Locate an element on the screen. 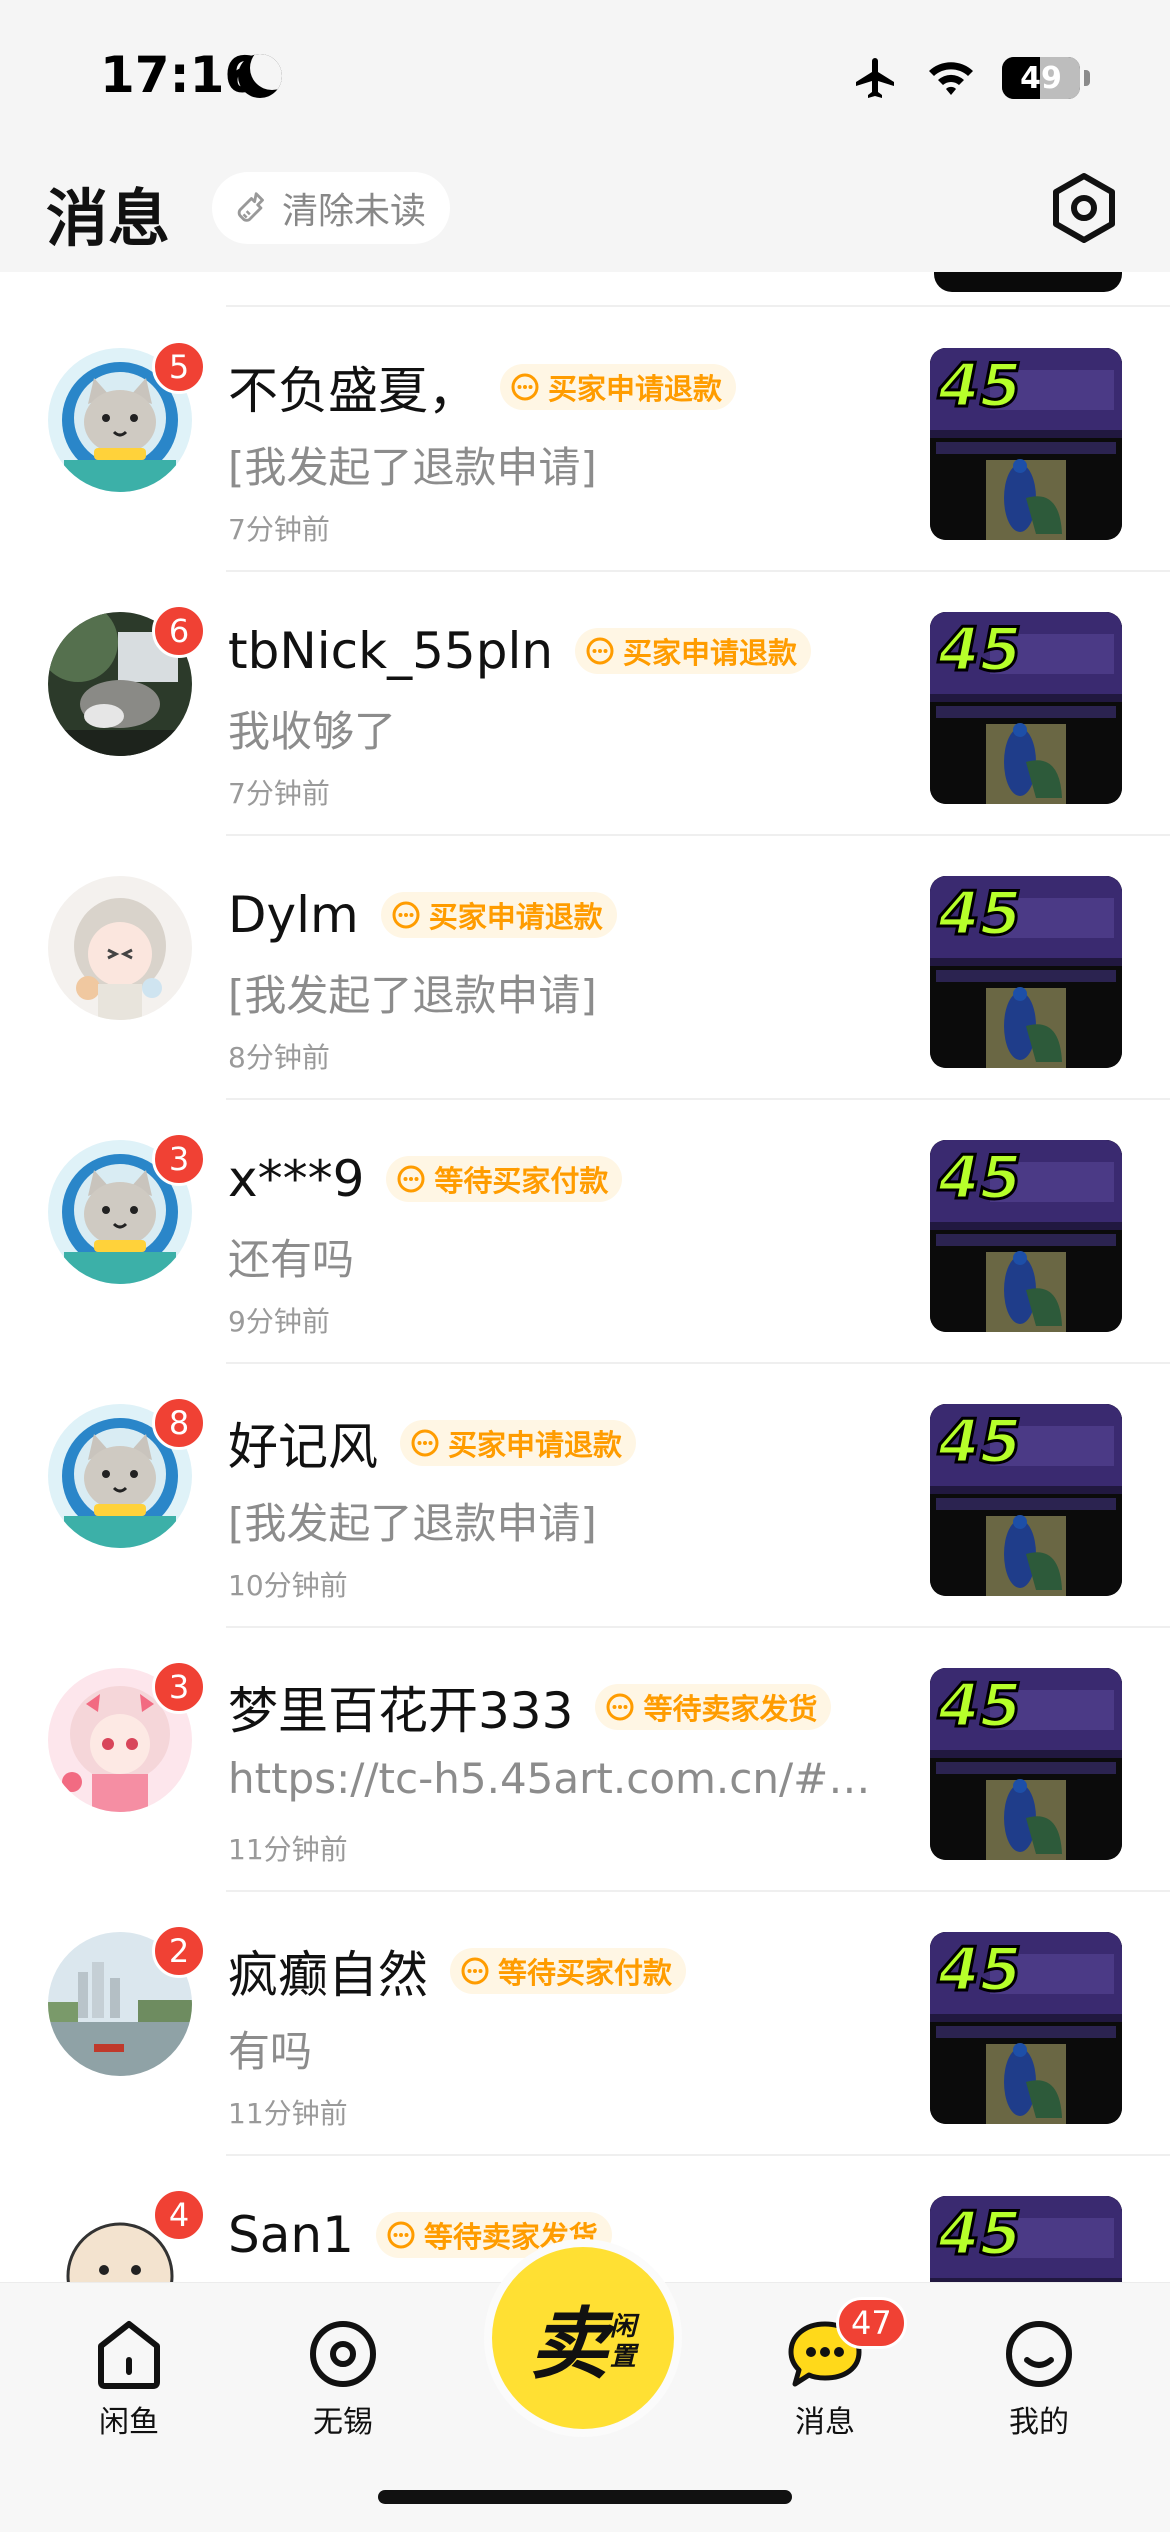 This screenshot has height=2532, width=1170. avatar is located at coordinates (120, 948).